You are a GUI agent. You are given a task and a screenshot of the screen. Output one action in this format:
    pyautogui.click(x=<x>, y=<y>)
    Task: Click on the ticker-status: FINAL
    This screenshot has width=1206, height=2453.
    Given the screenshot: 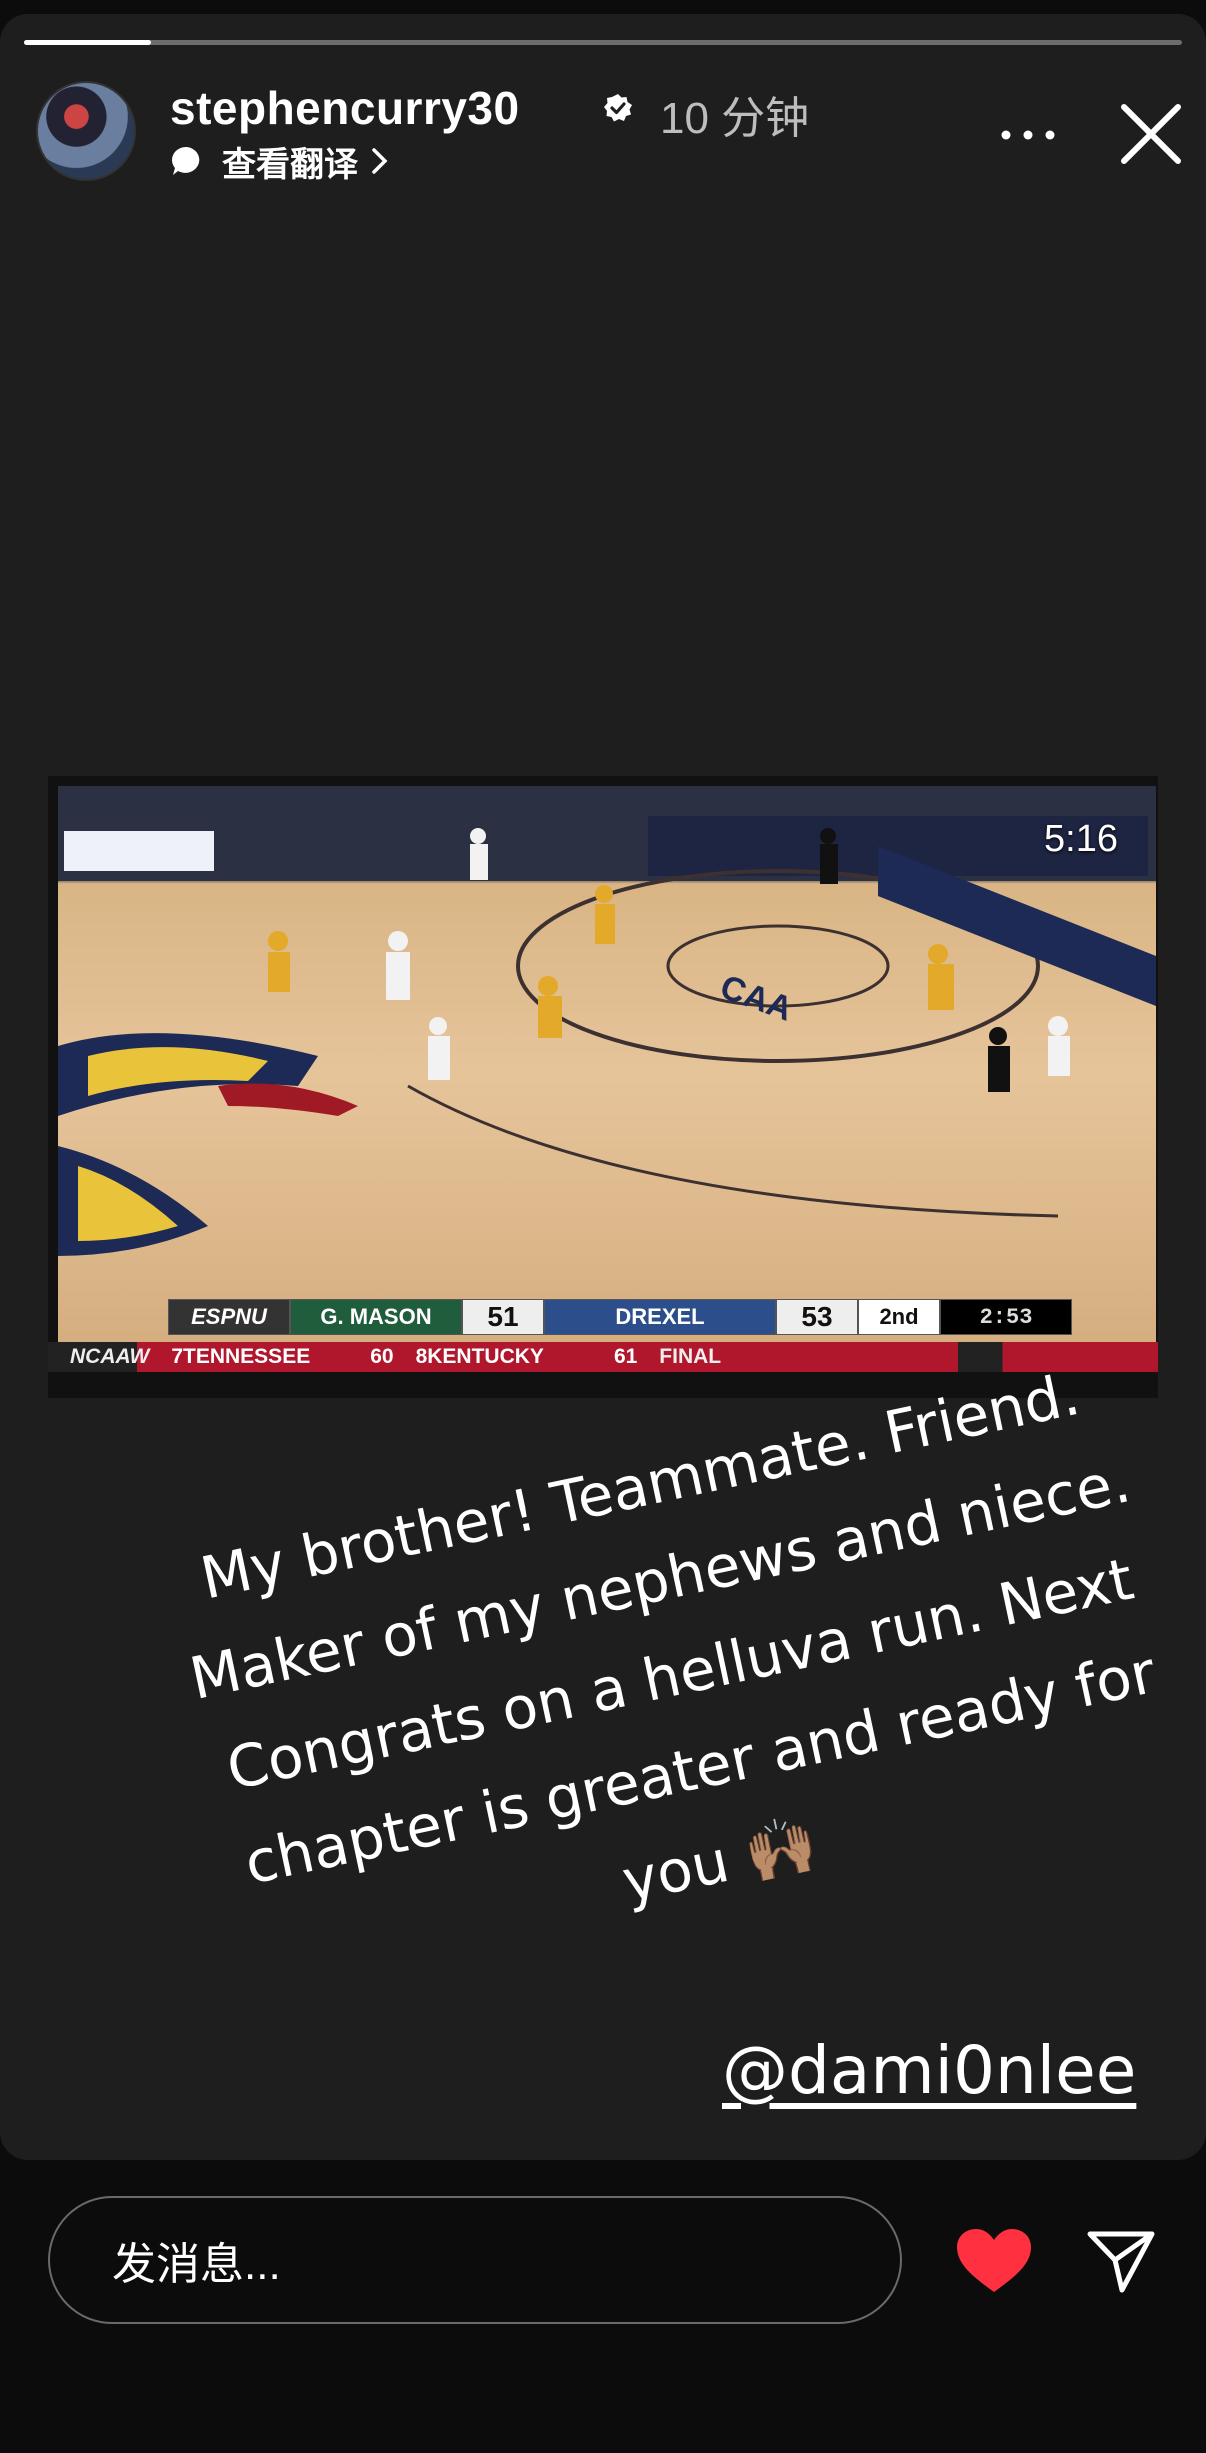 What is the action you would take?
    pyautogui.click(x=690, y=1356)
    